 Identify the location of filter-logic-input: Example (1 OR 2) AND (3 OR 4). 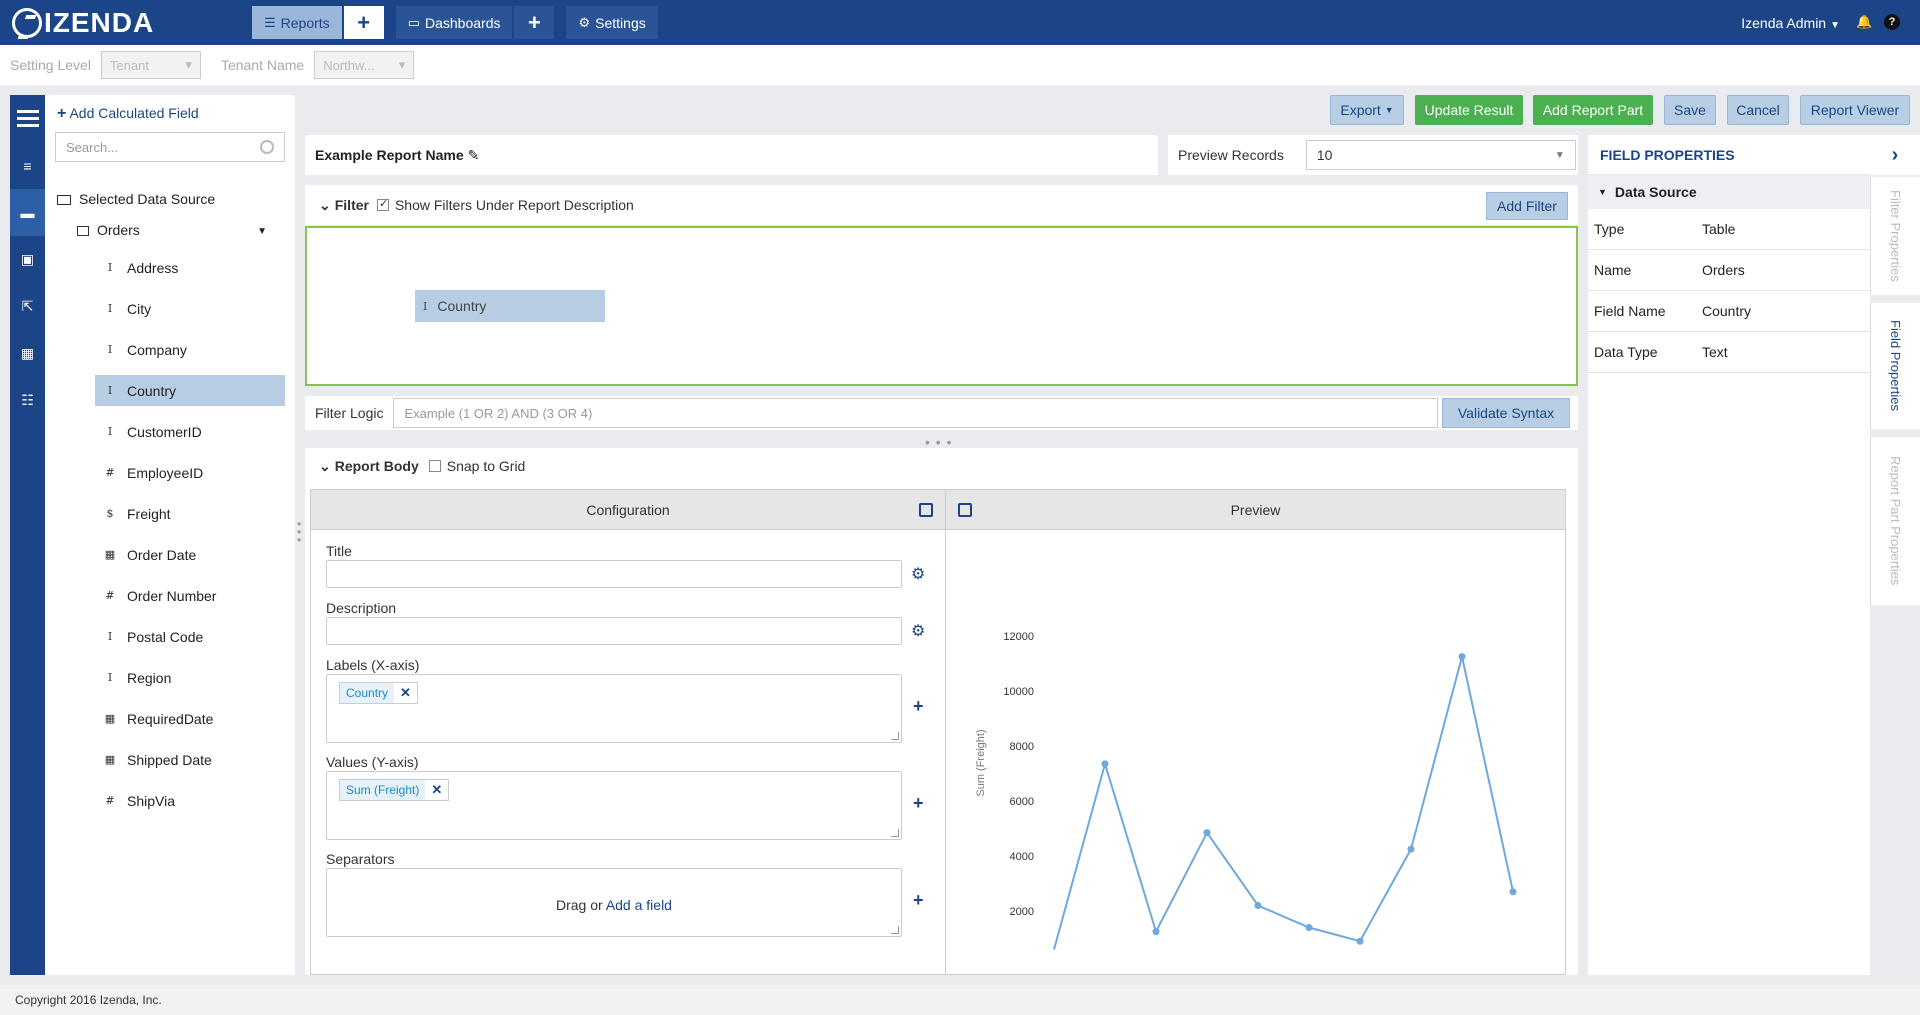
(916, 413).